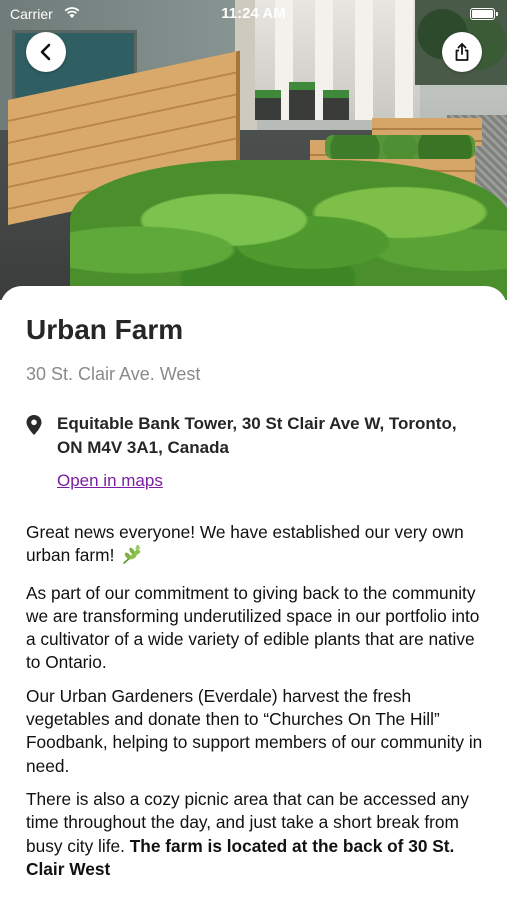 Image resolution: width=507 pixels, height=900 pixels. What do you see at coordinates (113, 374) in the screenshot?
I see `page-subtitle: 30 St. Clair Ave. West` at bounding box center [113, 374].